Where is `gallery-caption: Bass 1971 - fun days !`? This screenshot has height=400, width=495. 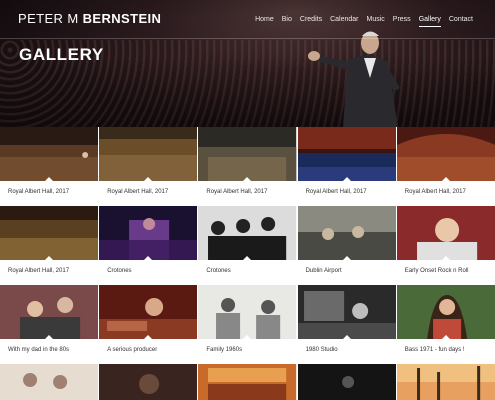 gallery-caption: Bass 1971 - fun days ! is located at coordinates (434, 350).